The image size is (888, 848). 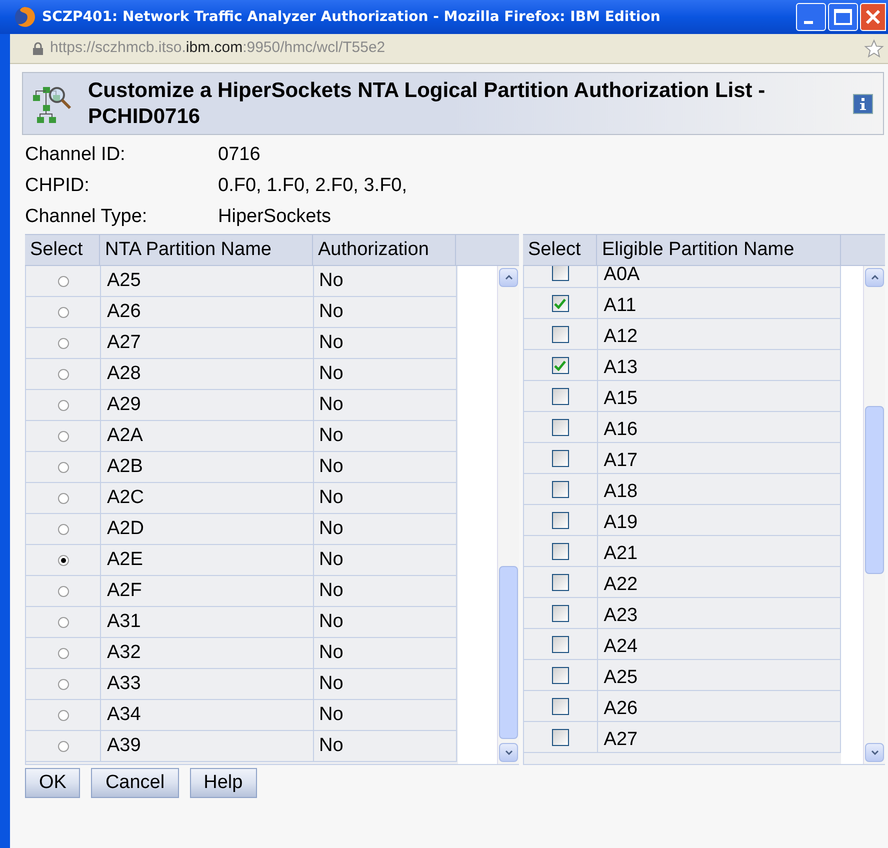 What do you see at coordinates (223, 783) in the screenshot?
I see `dialog-button: Help` at bounding box center [223, 783].